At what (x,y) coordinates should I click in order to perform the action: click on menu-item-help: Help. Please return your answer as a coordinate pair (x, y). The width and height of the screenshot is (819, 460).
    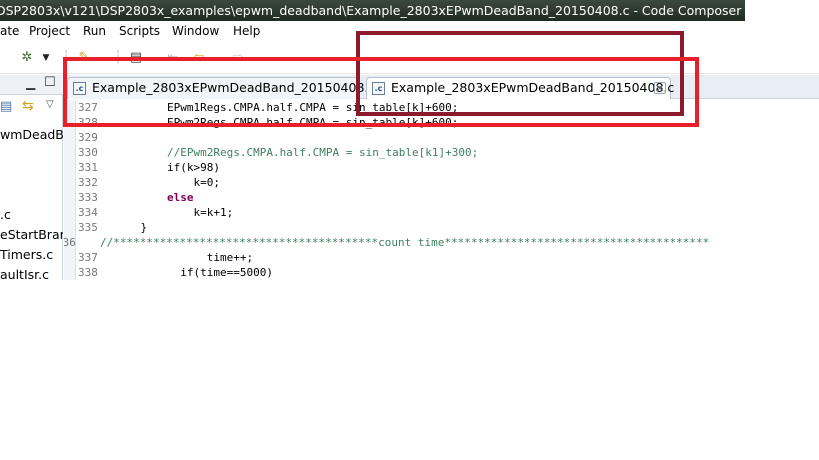
    Looking at the image, I should click on (246, 31).